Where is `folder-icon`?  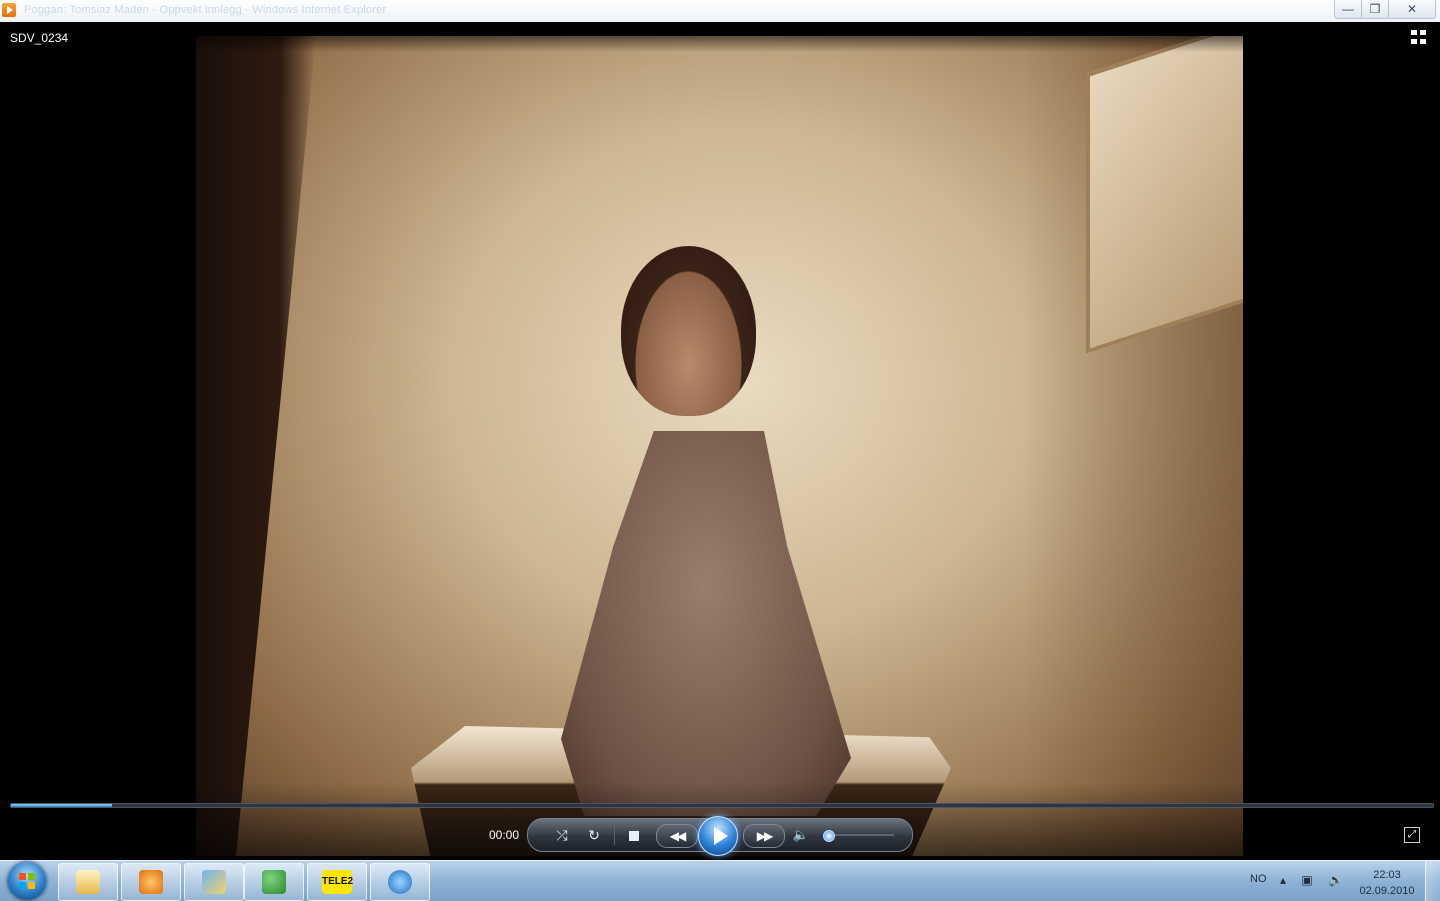 folder-icon is located at coordinates (88, 882).